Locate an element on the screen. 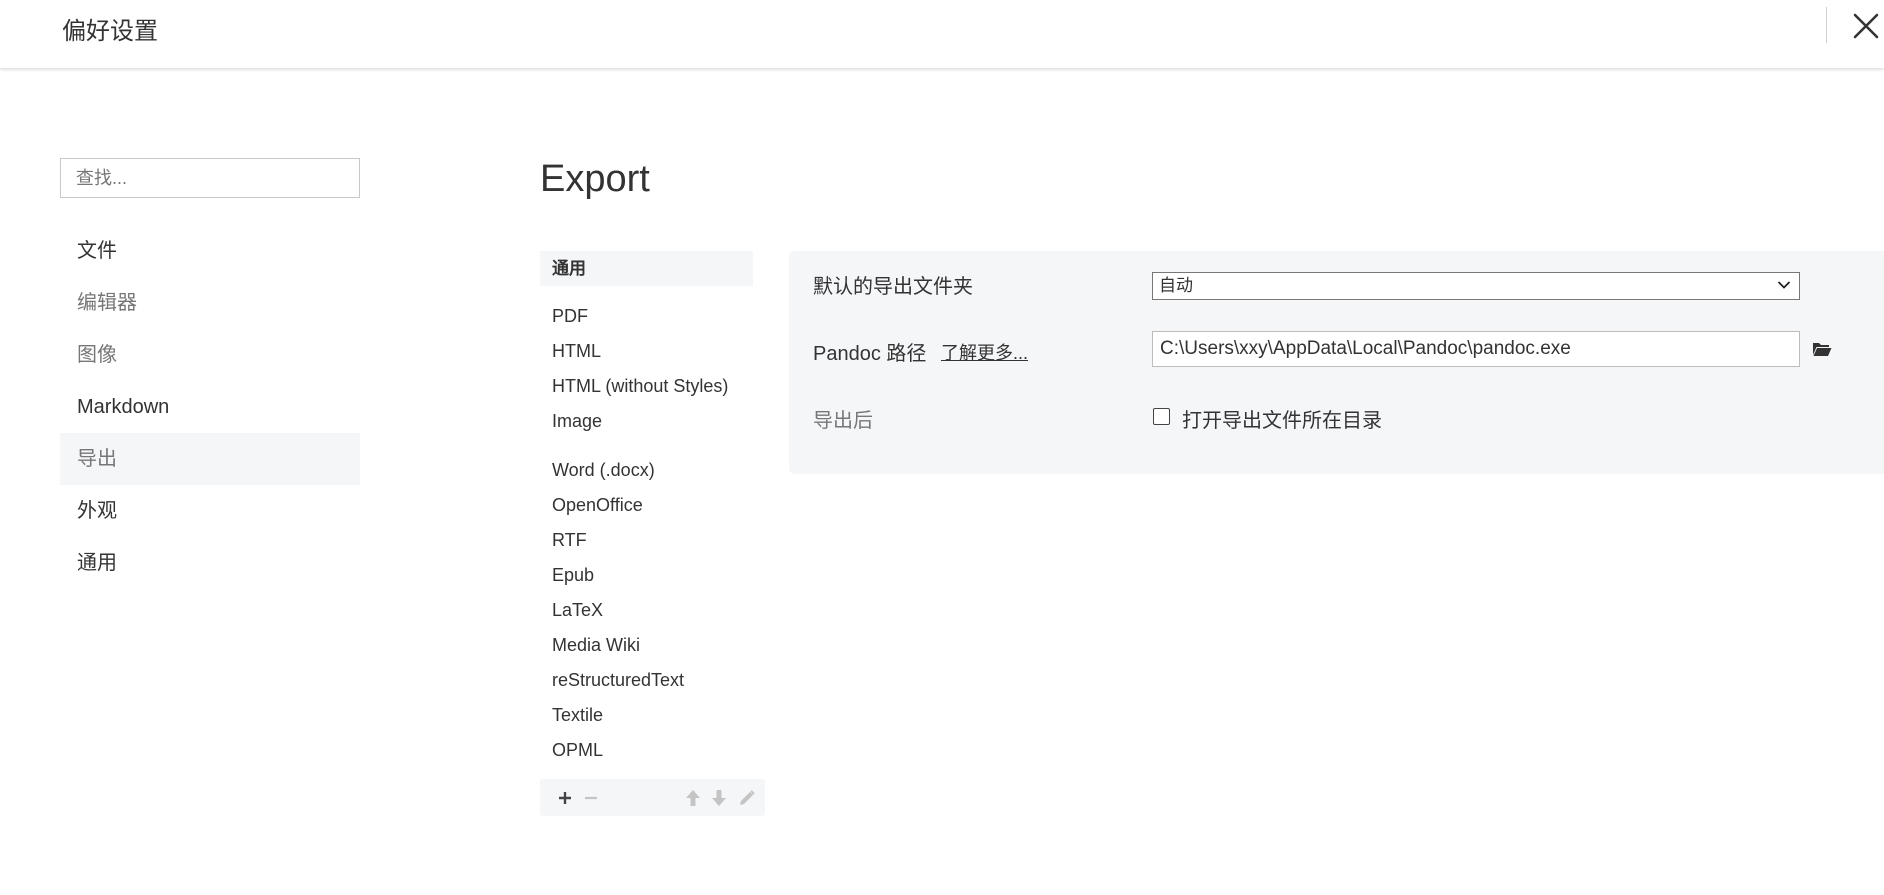 This screenshot has width=1884, height=895. plus-icon is located at coordinates (565, 797).